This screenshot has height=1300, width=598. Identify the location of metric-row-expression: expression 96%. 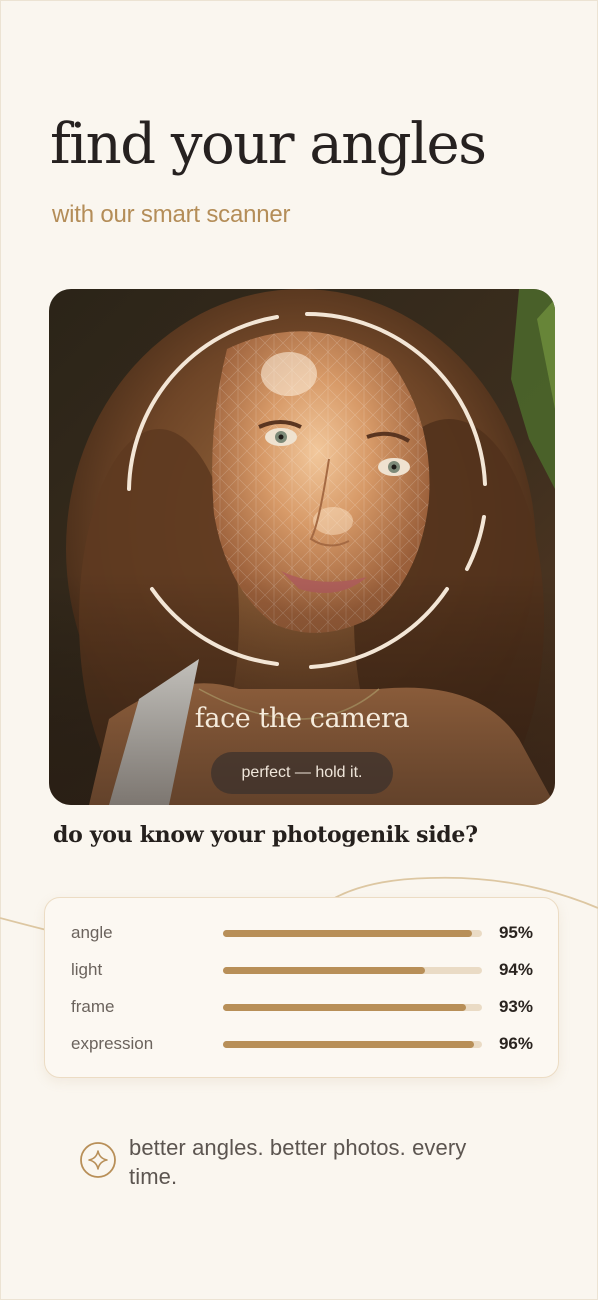
(302, 1044).